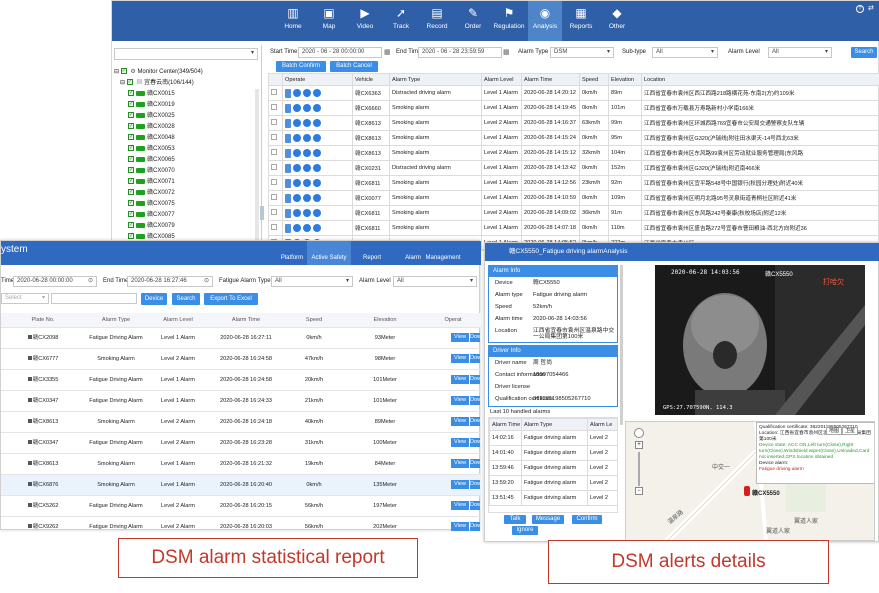 The height and width of the screenshot is (593, 879). Describe the element at coordinates (639, 445) in the screenshot. I see `zoom-in-icon: +` at that location.